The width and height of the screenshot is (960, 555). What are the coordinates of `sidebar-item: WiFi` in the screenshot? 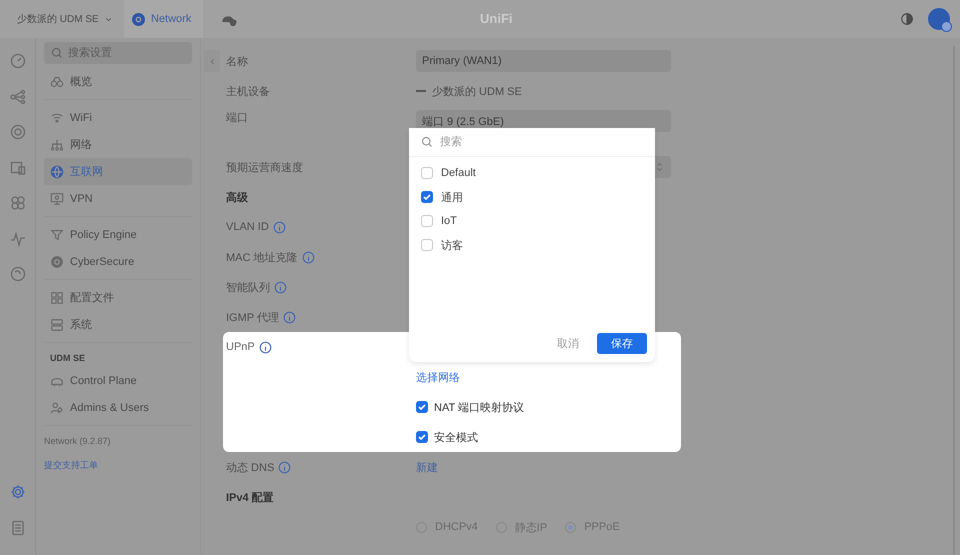 It's located at (118, 117).